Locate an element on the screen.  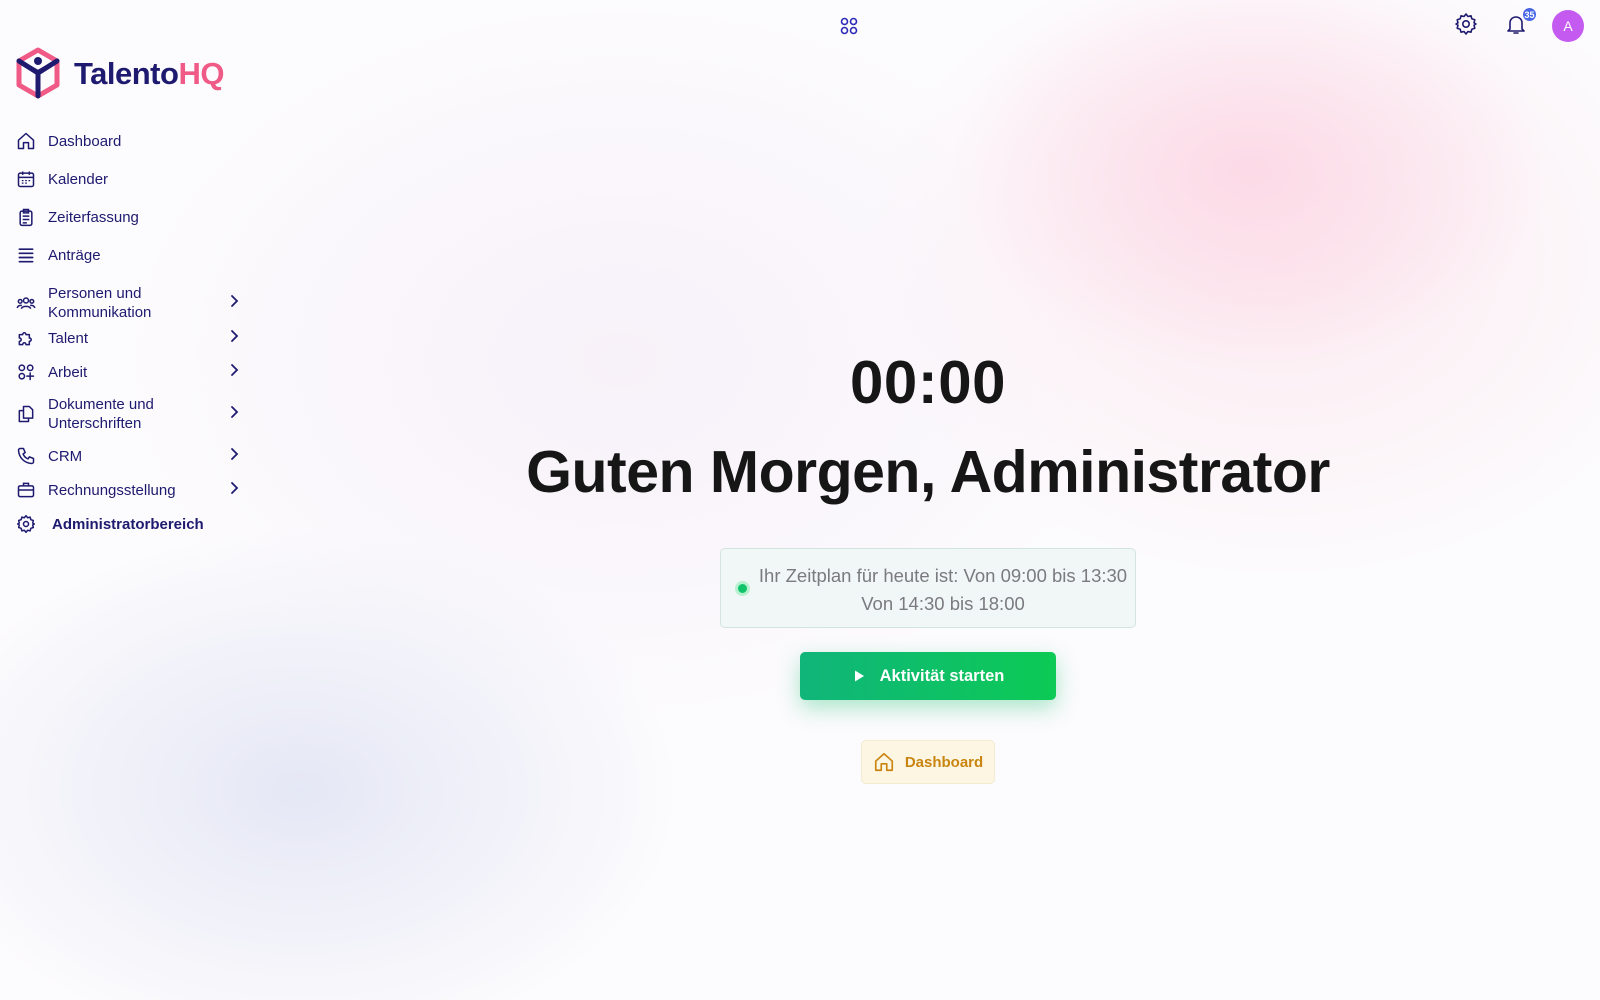
brand-name-part2: HQ is located at coordinates (201, 73).